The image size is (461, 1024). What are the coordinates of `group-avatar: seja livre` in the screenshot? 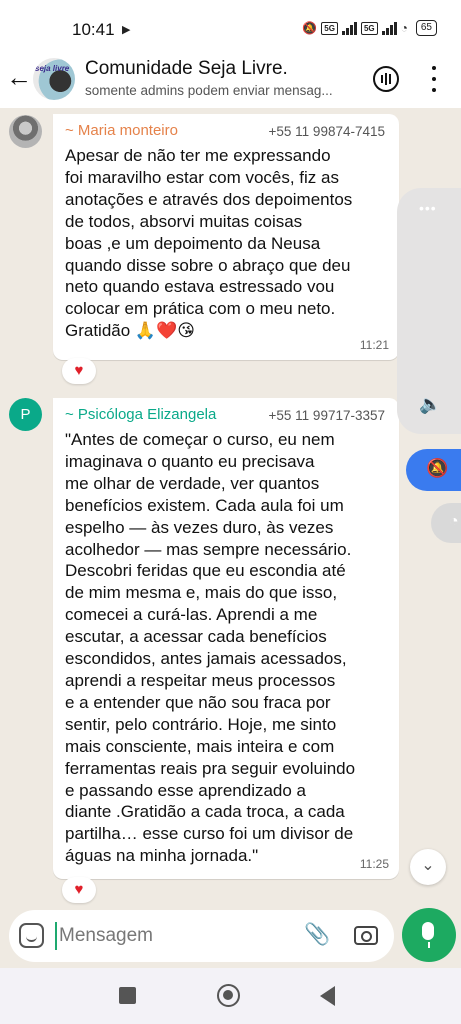 It's located at (54, 79).